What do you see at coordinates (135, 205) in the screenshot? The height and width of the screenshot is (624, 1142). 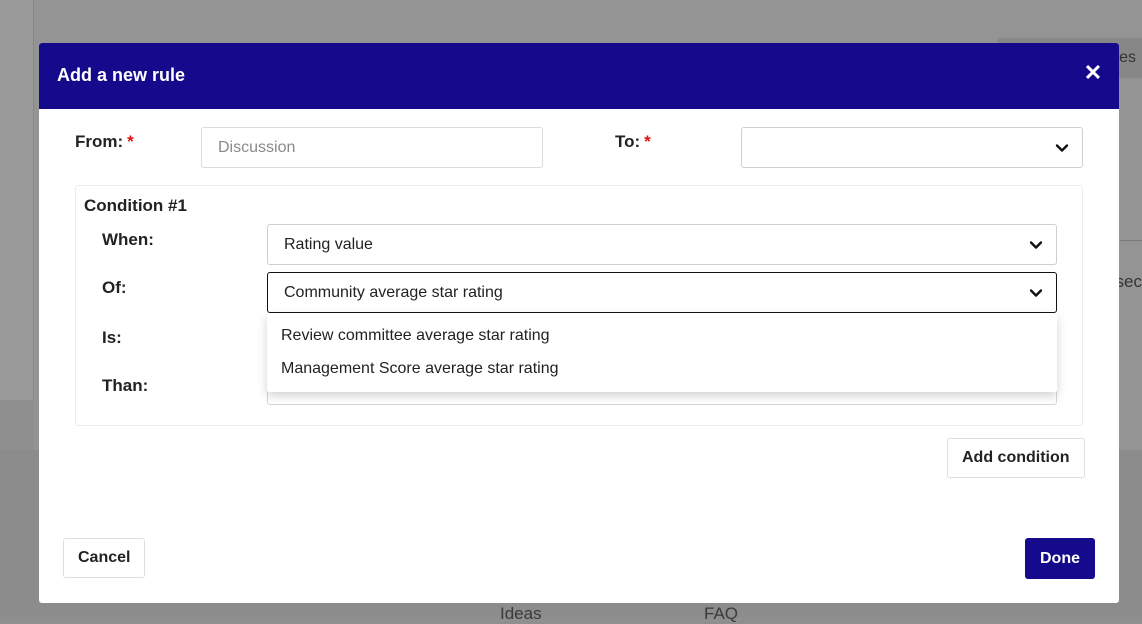 I see `condition-title: Condition #1` at bounding box center [135, 205].